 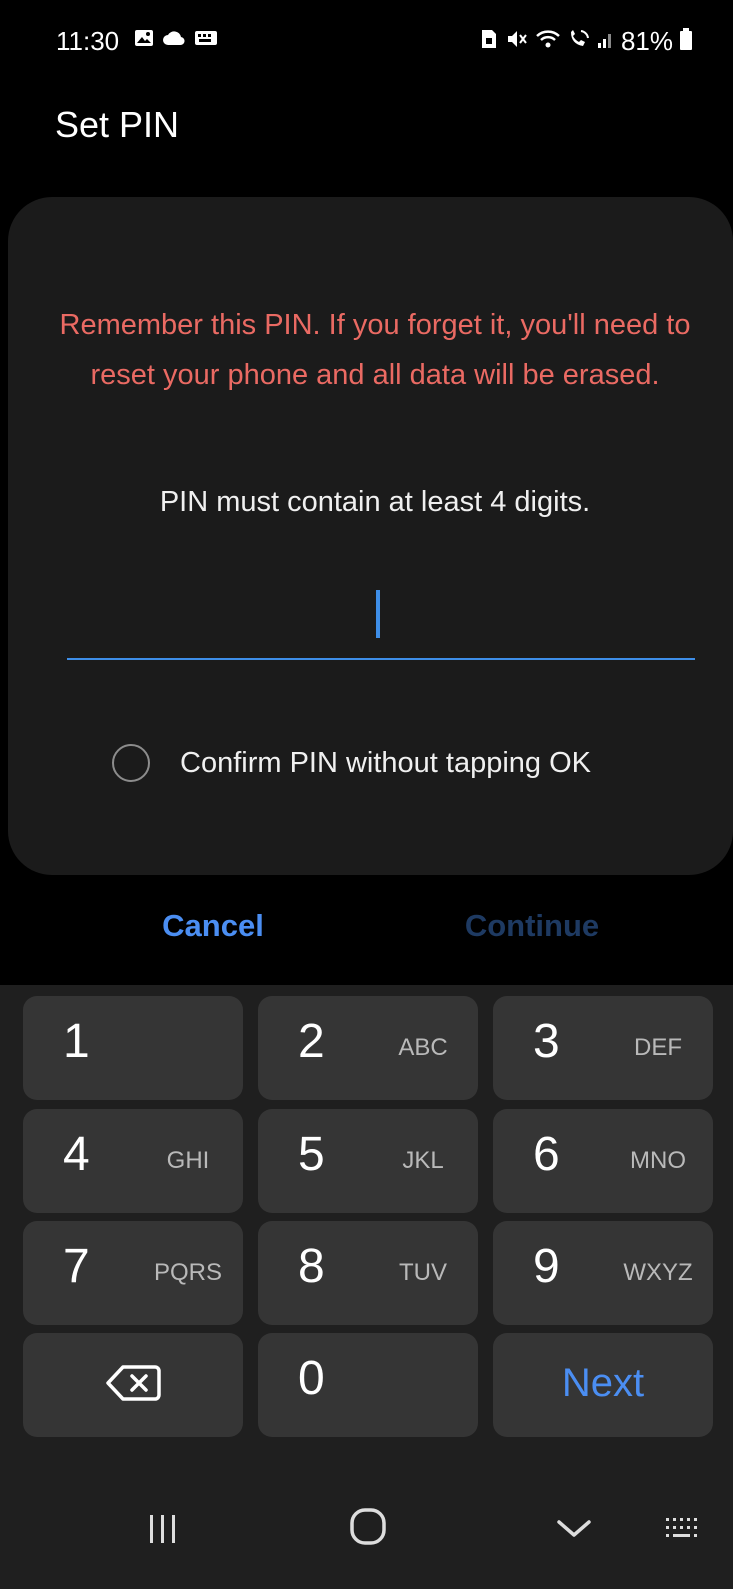 I want to click on key-digit: 8, so click(x=311, y=1266).